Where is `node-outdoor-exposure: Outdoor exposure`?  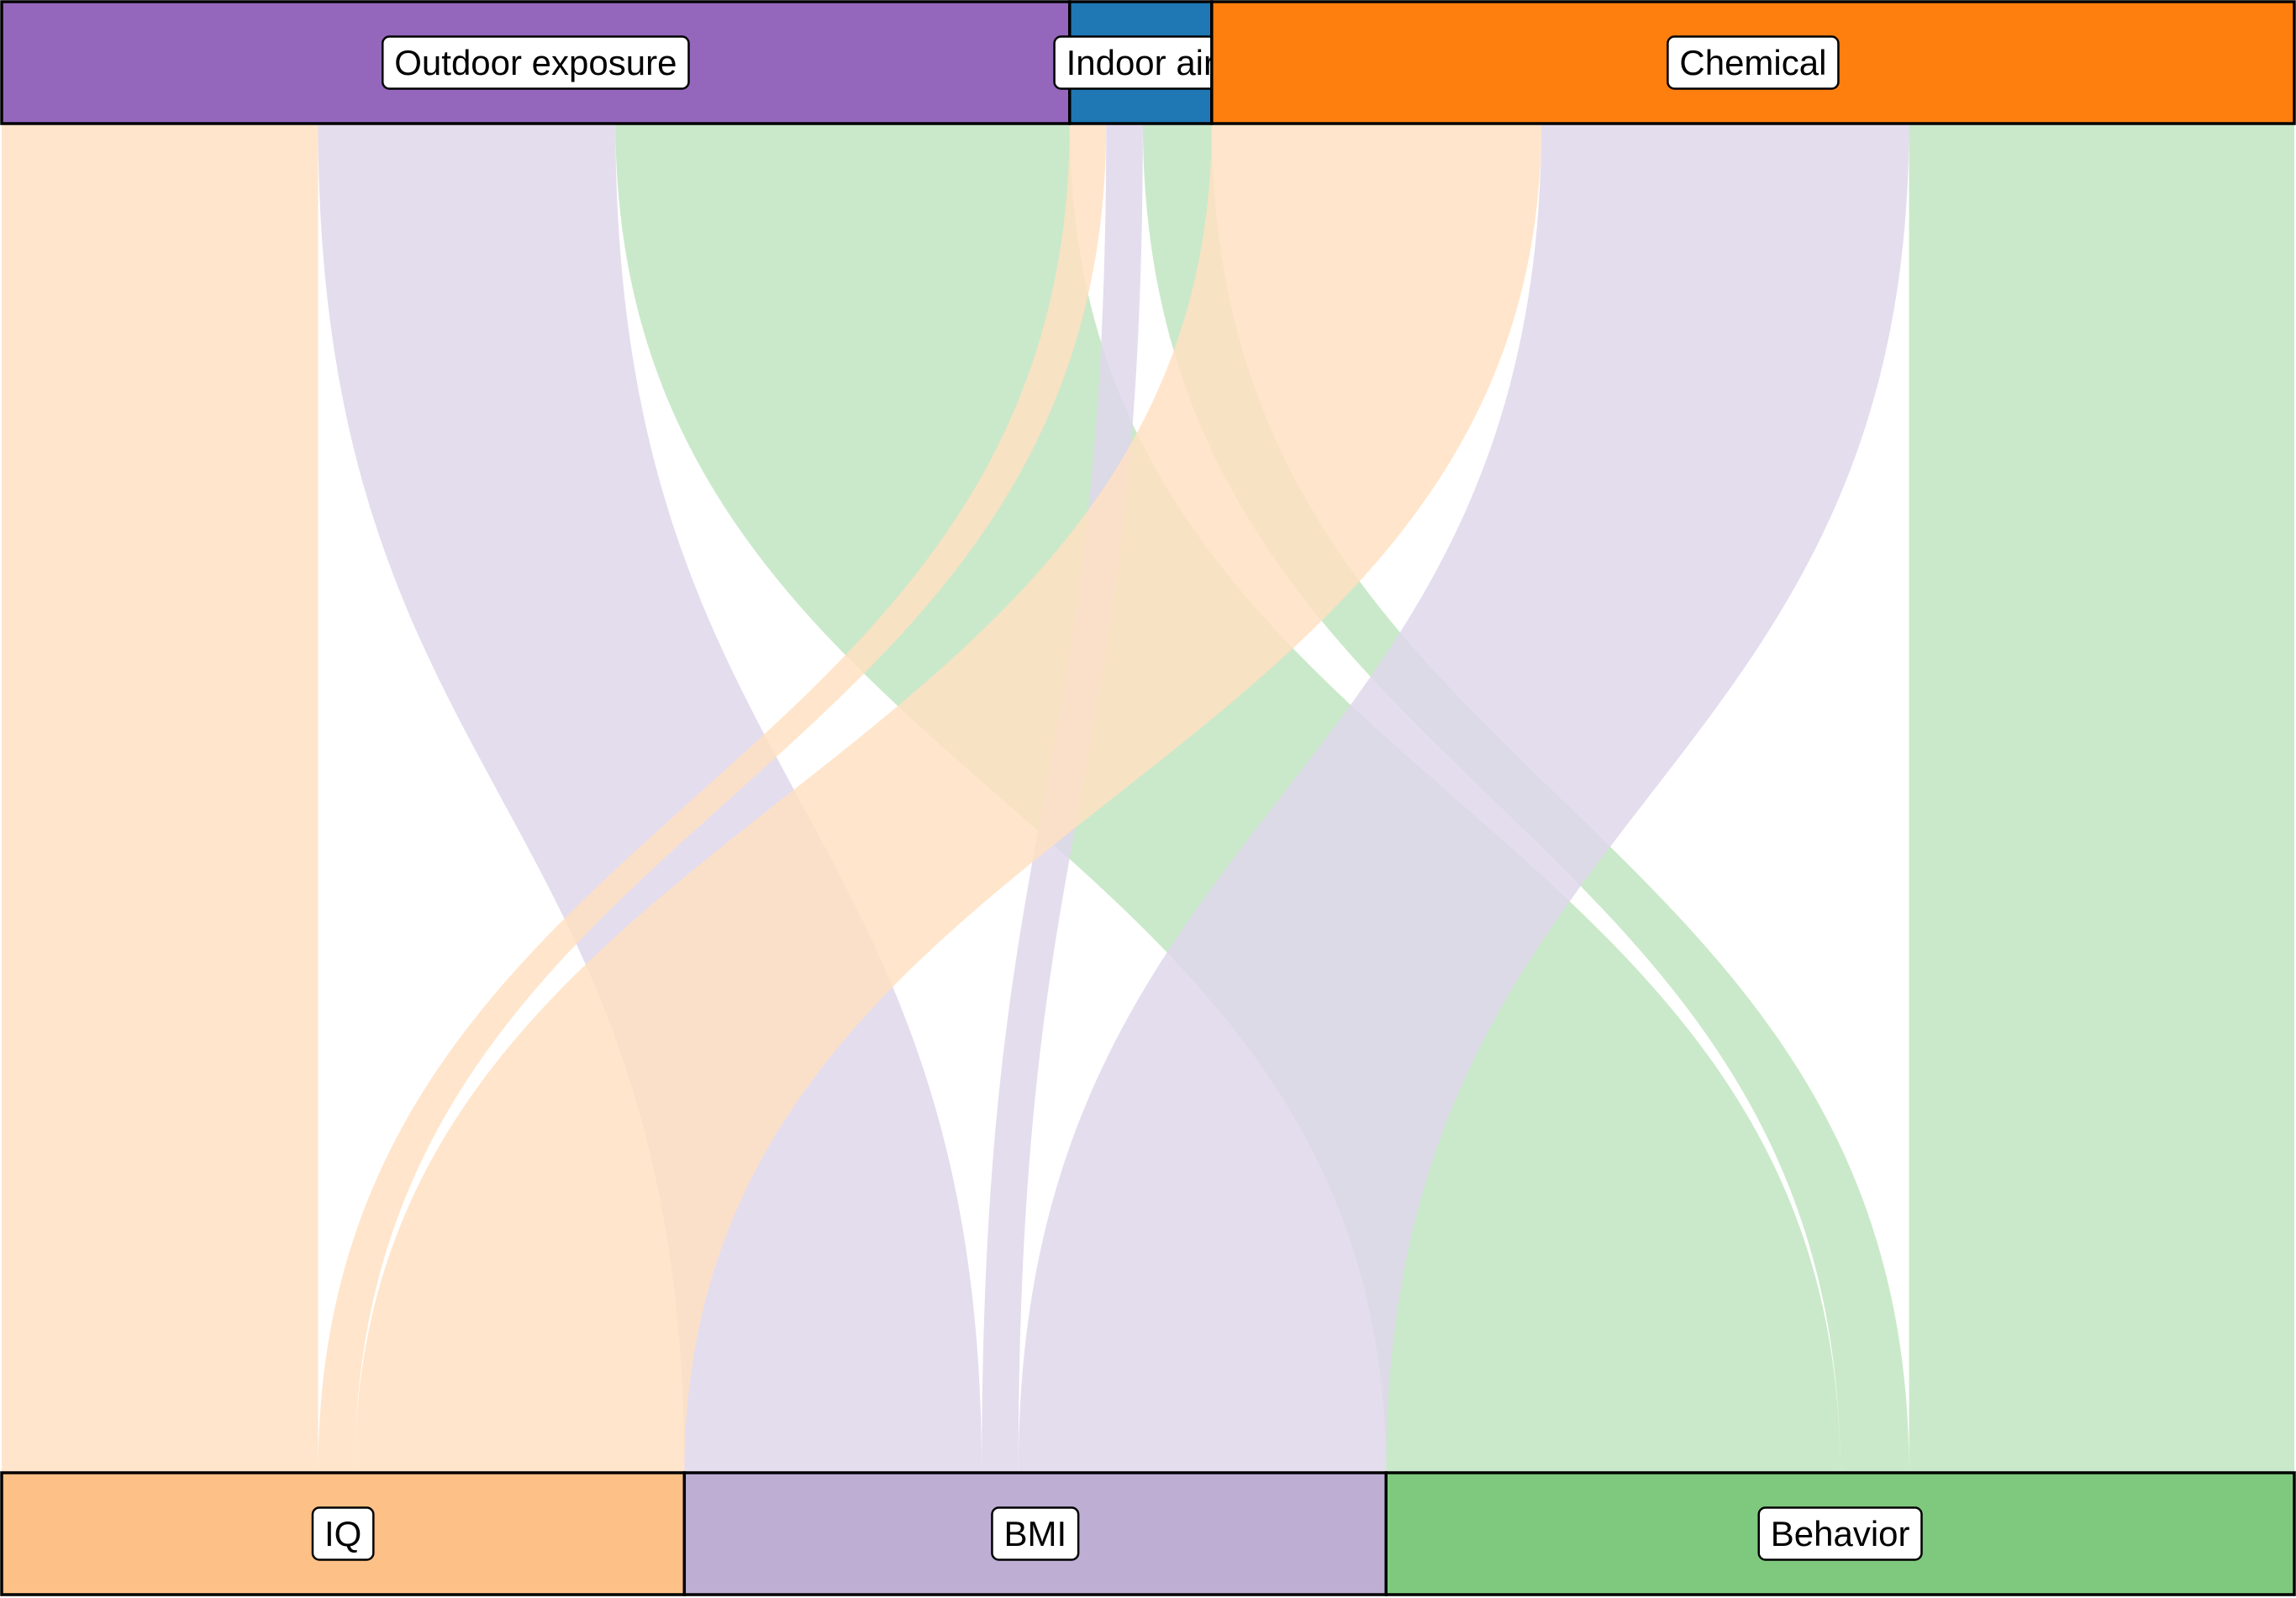
node-outdoor-exposure: Outdoor exposure is located at coordinates (536, 62).